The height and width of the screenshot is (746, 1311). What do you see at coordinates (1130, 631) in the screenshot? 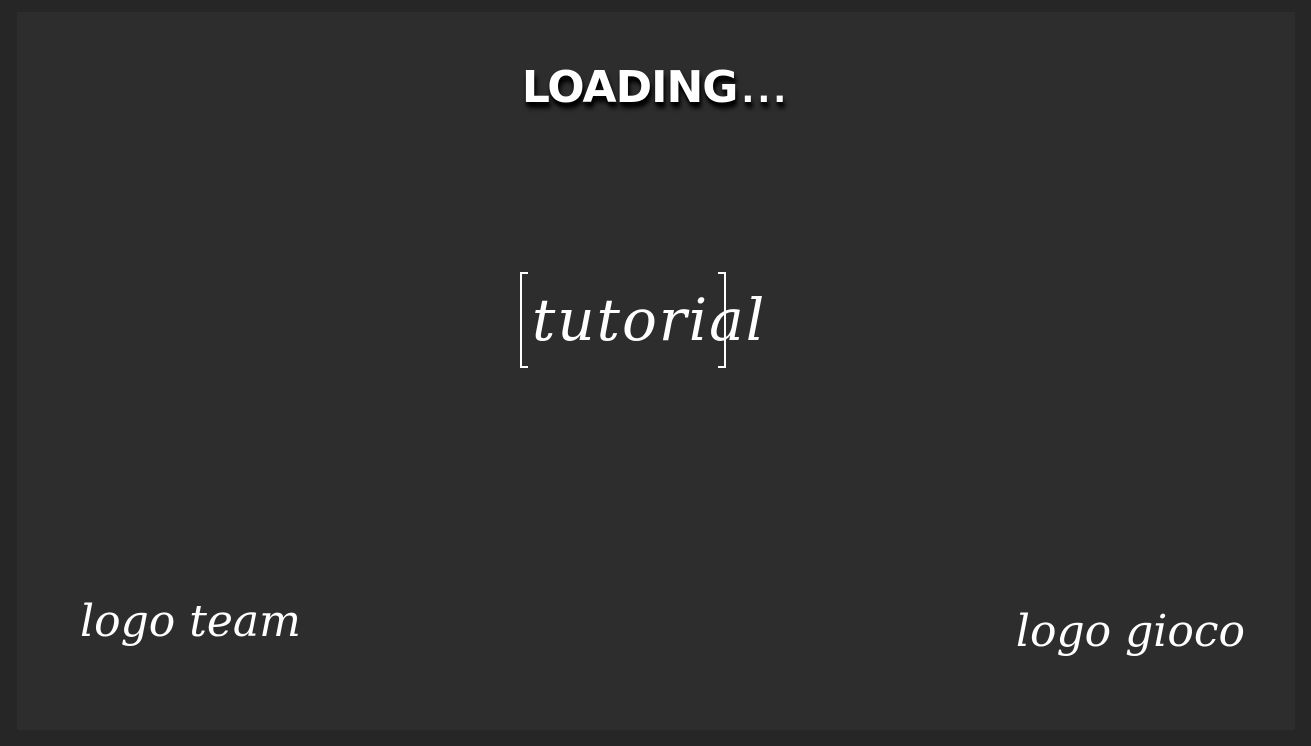
I see `game-logo-placeholder: logo gioco` at bounding box center [1130, 631].